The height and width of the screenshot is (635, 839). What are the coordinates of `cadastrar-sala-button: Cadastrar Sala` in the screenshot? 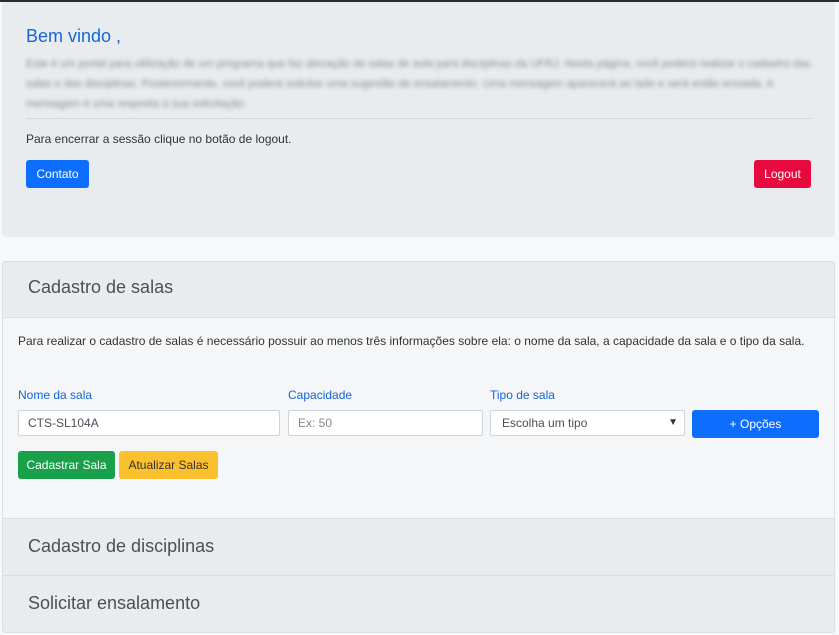 It's located at (66, 465).